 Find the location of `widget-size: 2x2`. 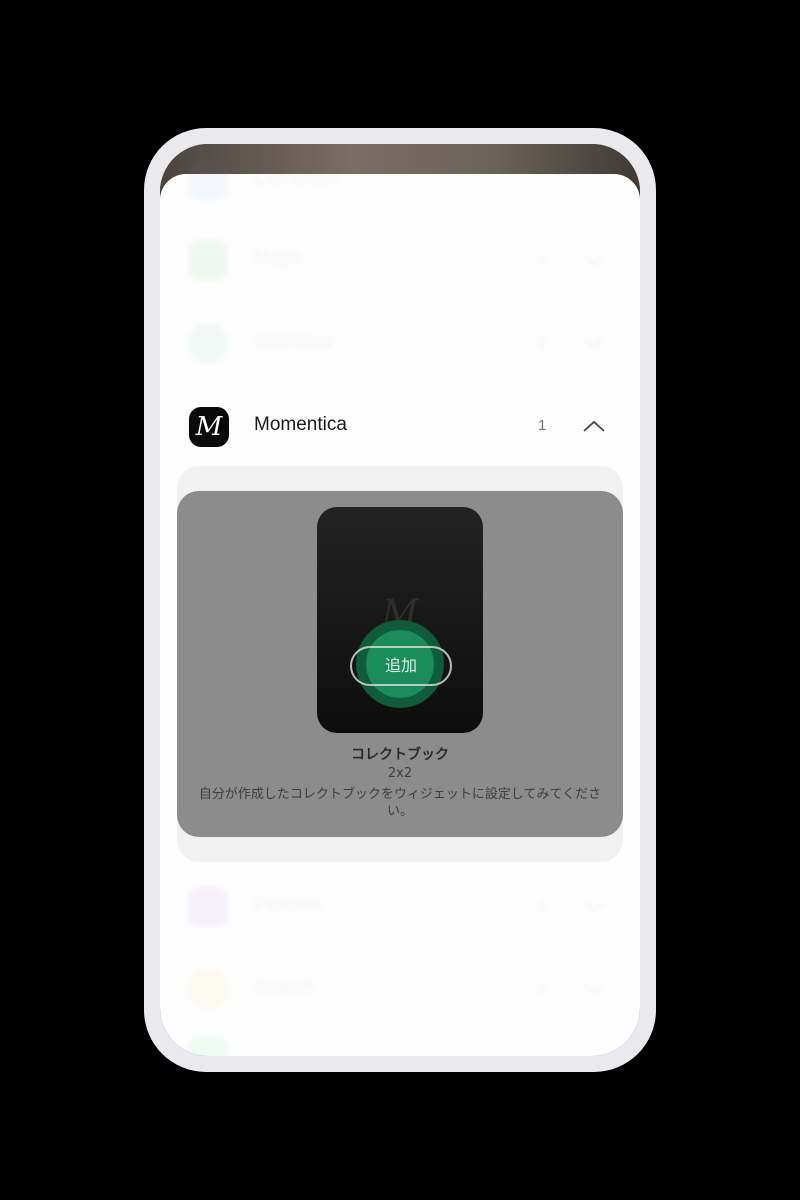

widget-size: 2x2 is located at coordinates (400, 773).